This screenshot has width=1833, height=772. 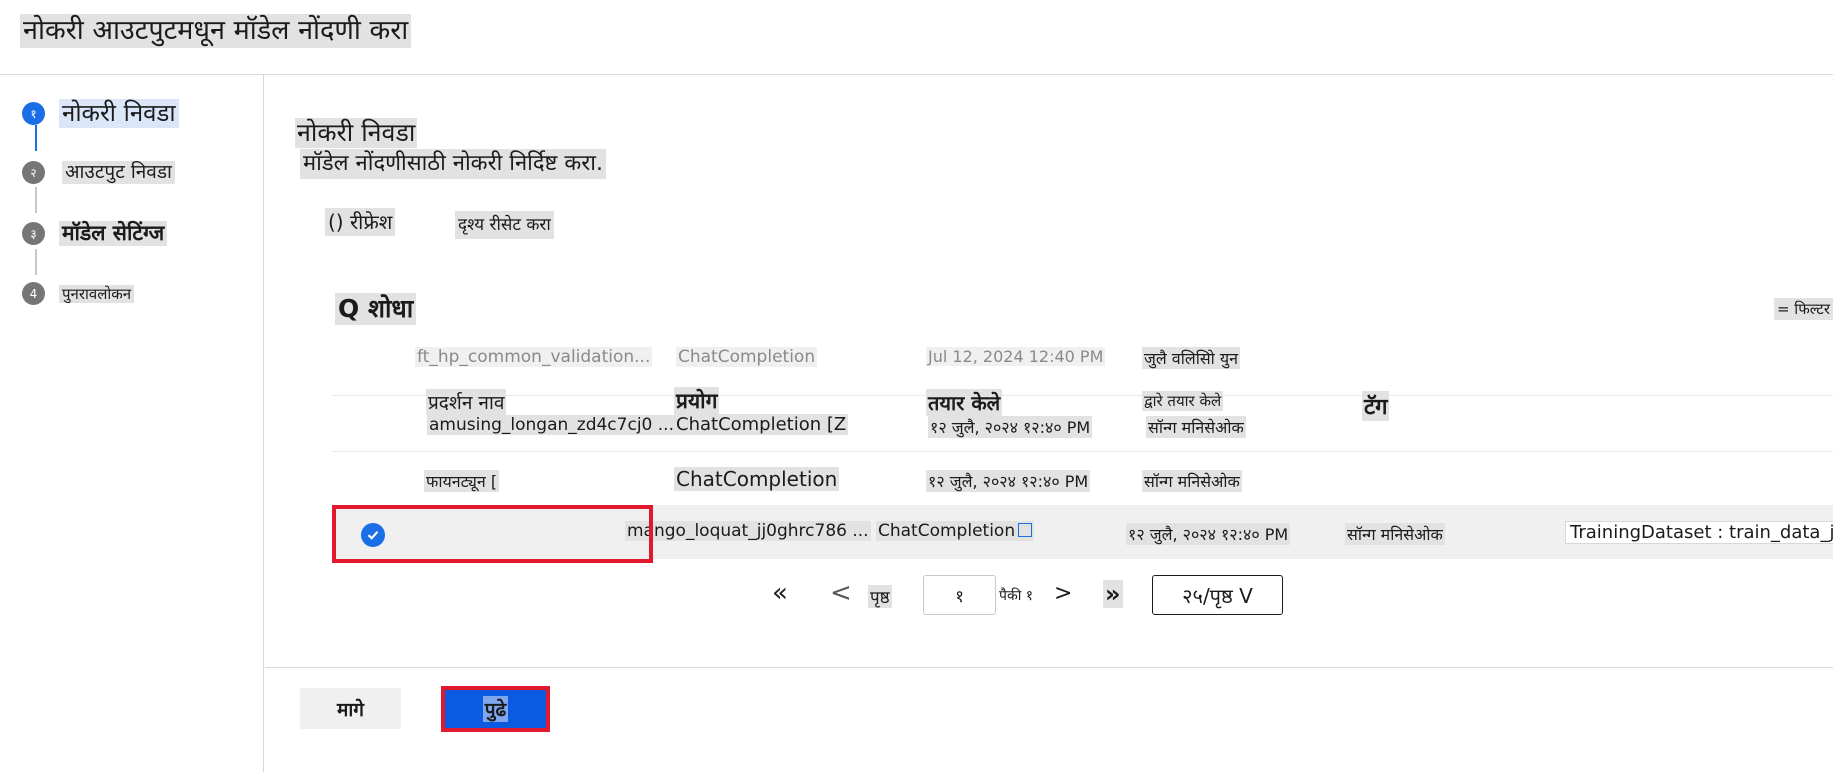 What do you see at coordinates (97, 293) in the screenshot?
I see `step-label: पुनरावलोकन` at bounding box center [97, 293].